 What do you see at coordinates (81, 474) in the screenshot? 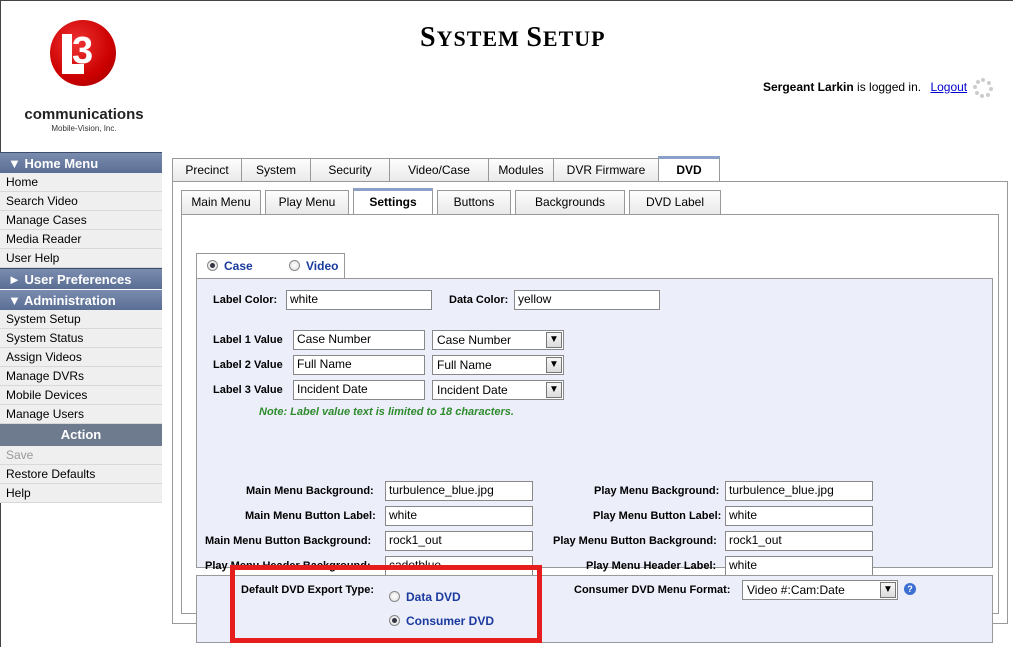
I see `action-item-restore-defaults: Restore Defaults` at bounding box center [81, 474].